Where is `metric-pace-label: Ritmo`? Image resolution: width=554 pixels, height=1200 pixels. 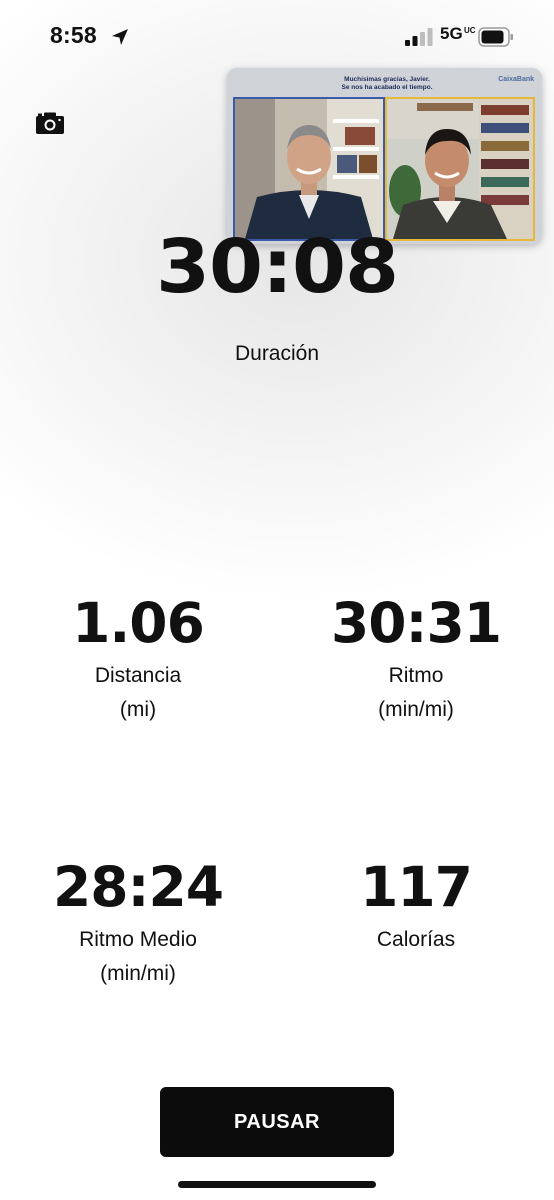 metric-pace-label: Ritmo is located at coordinates (416, 675).